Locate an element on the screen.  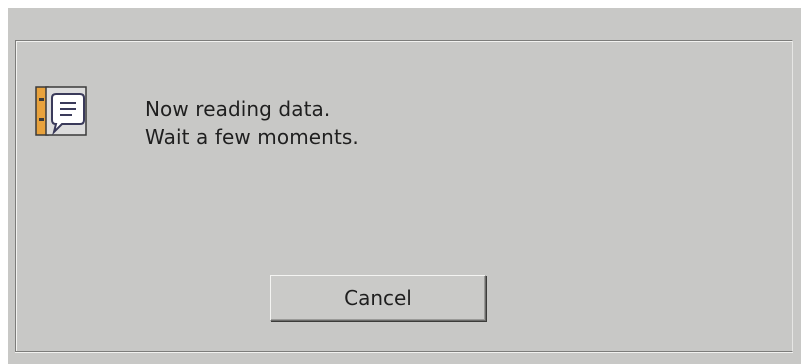
reading-data-icon is located at coordinates (61, 111).